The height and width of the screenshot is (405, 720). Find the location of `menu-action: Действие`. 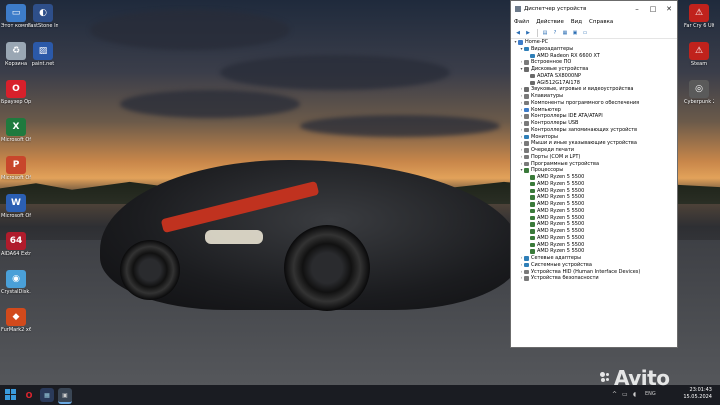

menu-action: Действие is located at coordinates (550, 22).